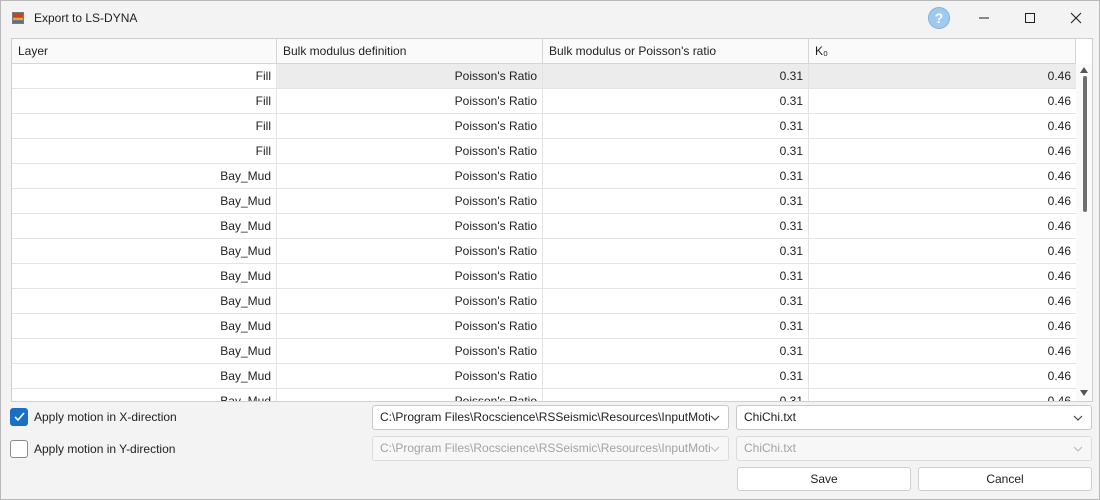 The height and width of the screenshot is (500, 1100). I want to click on app-icon, so click(18, 18).